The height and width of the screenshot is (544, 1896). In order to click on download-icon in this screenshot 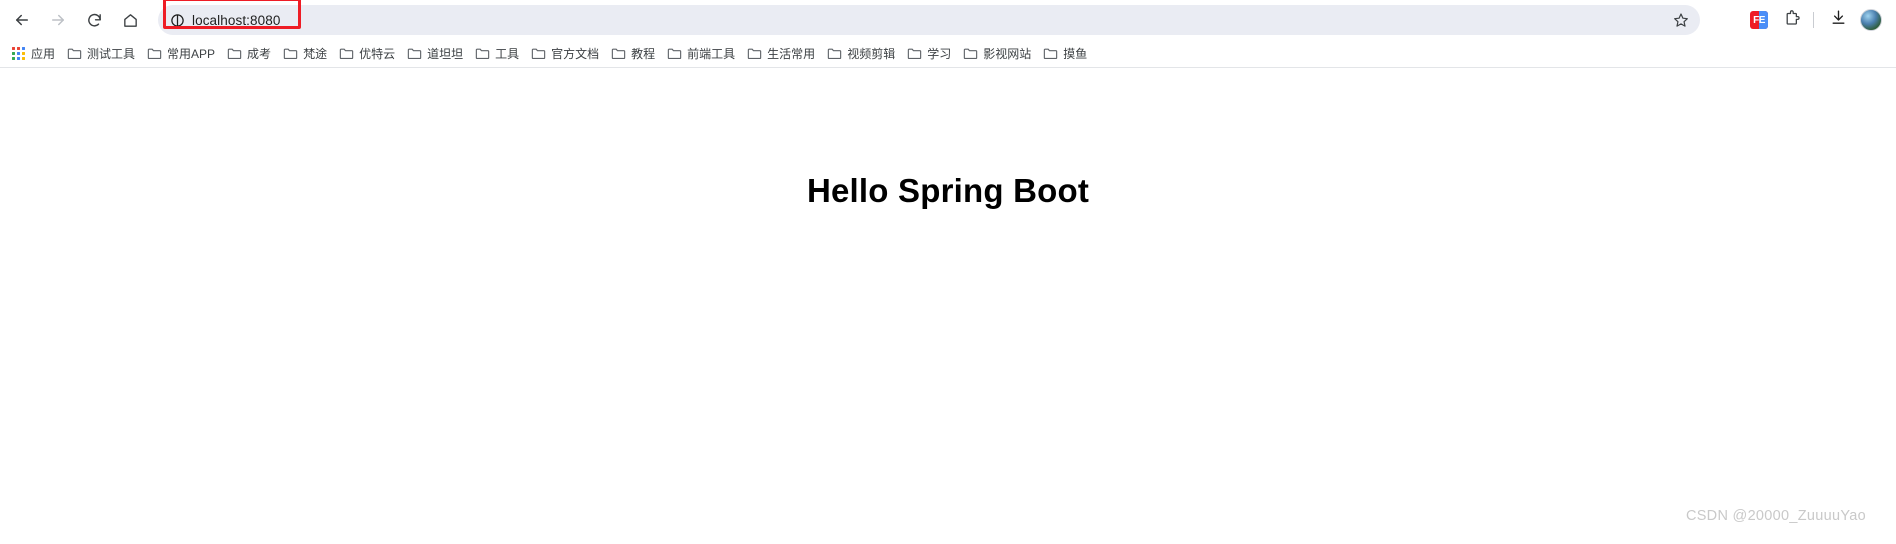, I will do `click(1838, 20)`.